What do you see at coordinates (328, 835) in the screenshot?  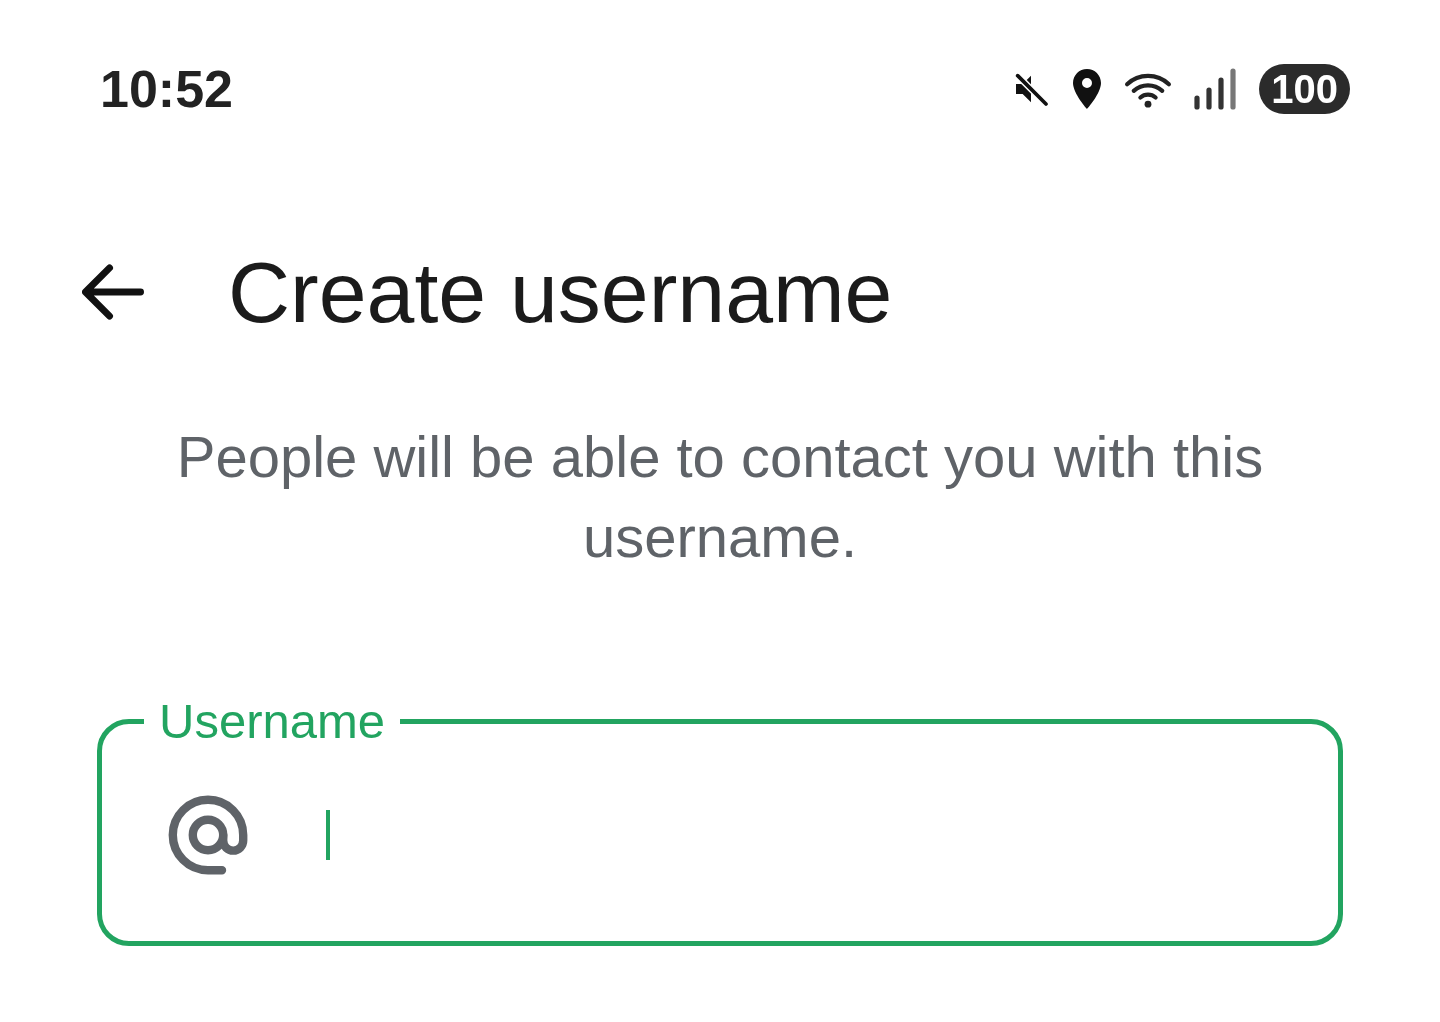 I see `text-cursor-icon` at bounding box center [328, 835].